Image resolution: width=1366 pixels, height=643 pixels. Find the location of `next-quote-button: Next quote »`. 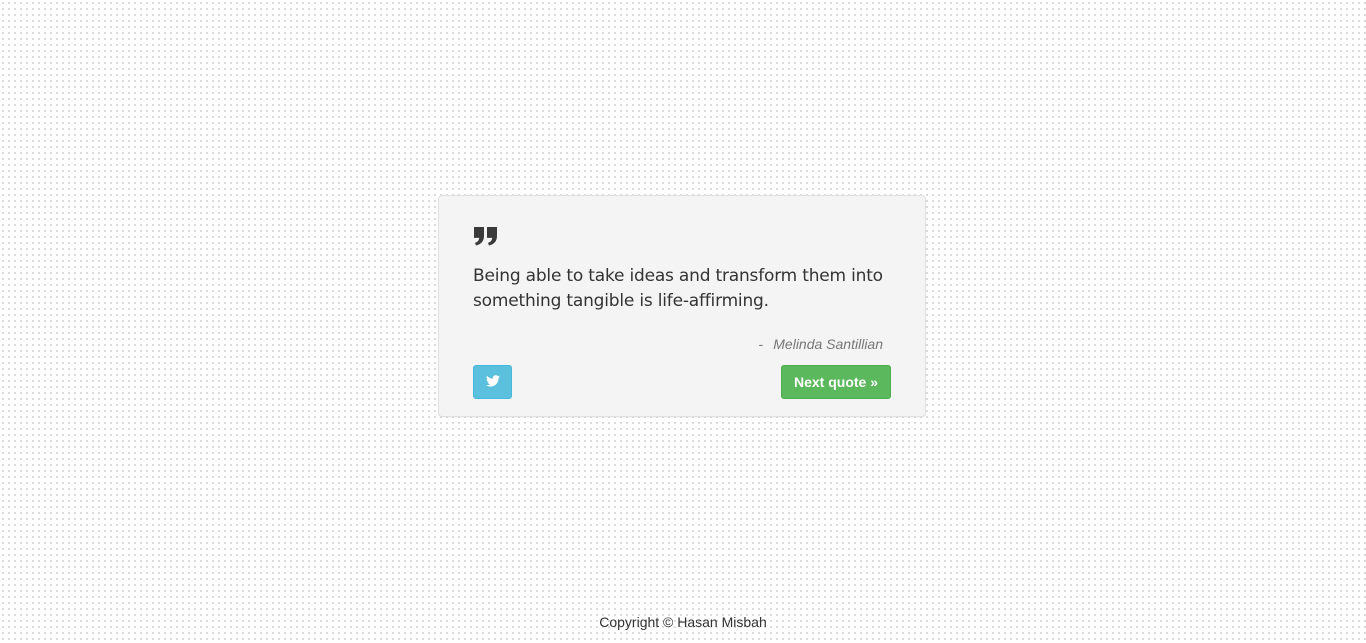

next-quote-button: Next quote » is located at coordinates (835, 382).